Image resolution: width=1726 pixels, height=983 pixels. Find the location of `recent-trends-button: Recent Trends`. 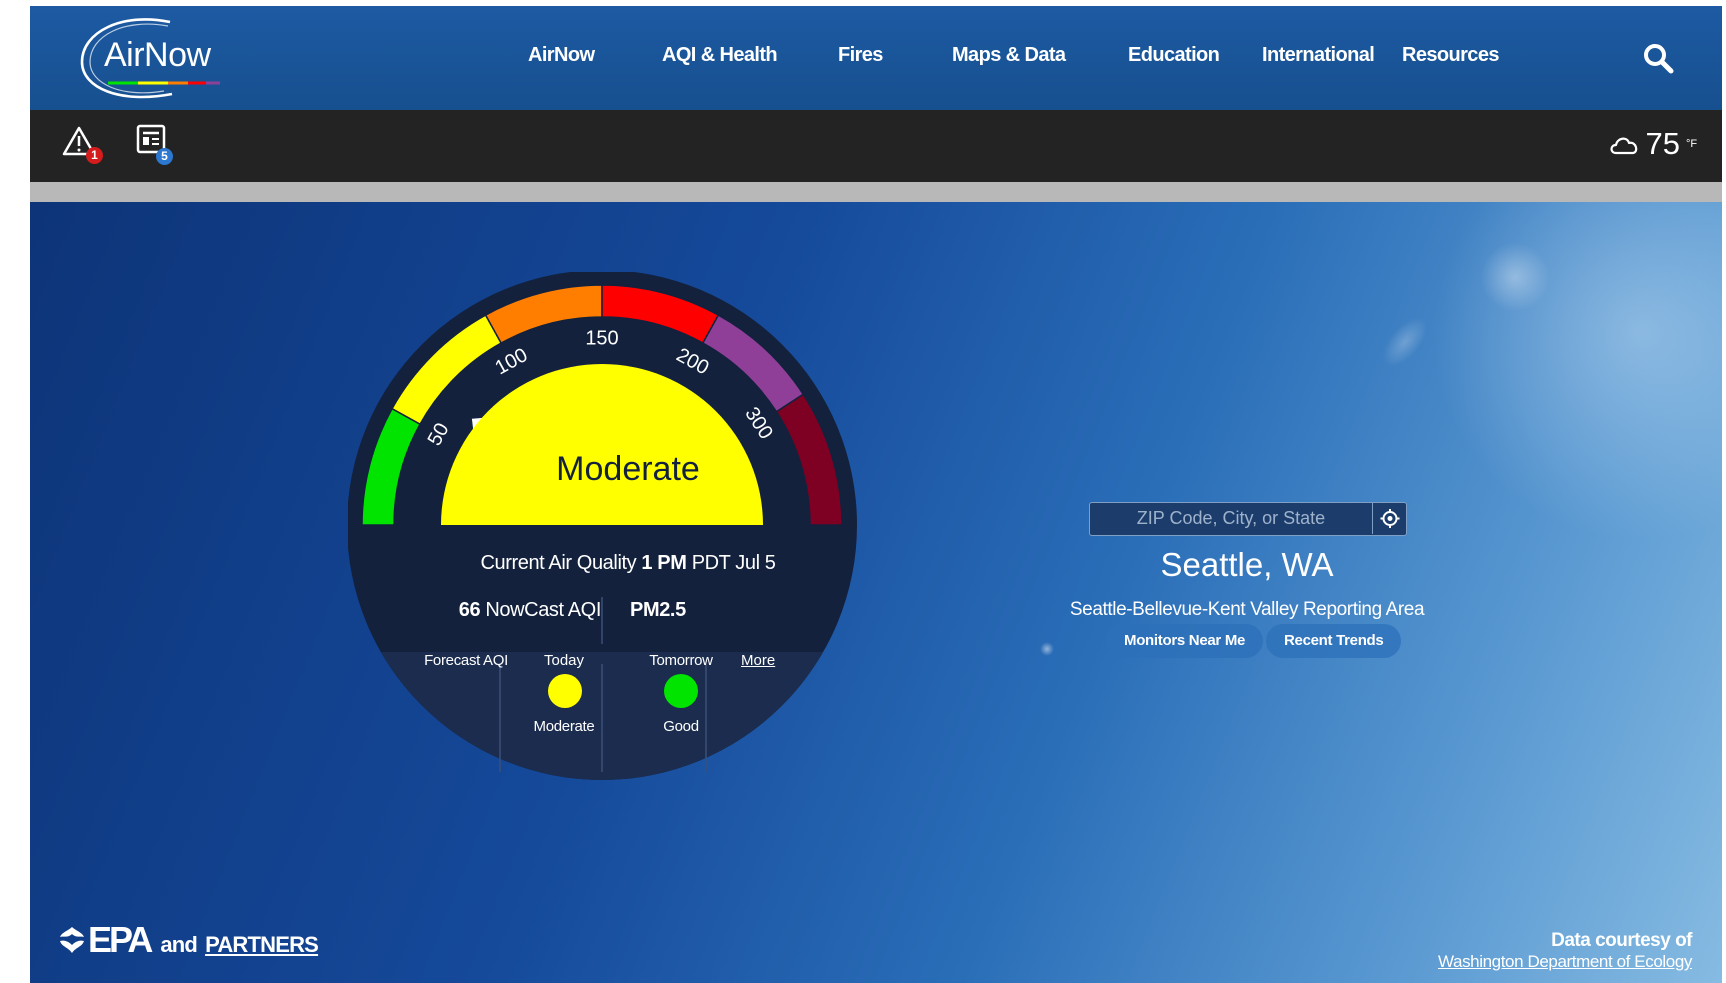

recent-trends-button: Recent Trends is located at coordinates (1334, 641).